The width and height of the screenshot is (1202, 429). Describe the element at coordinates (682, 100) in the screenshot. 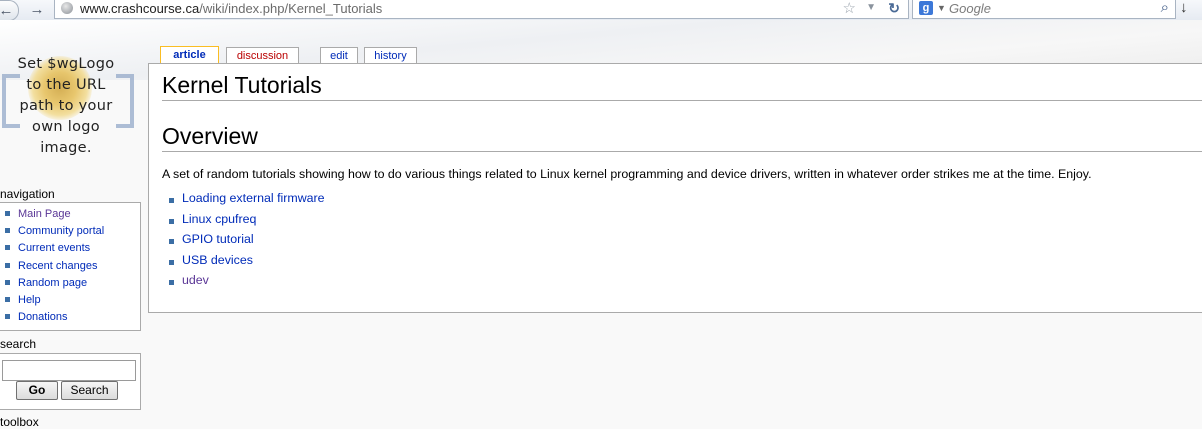

I see `title-divider` at that location.